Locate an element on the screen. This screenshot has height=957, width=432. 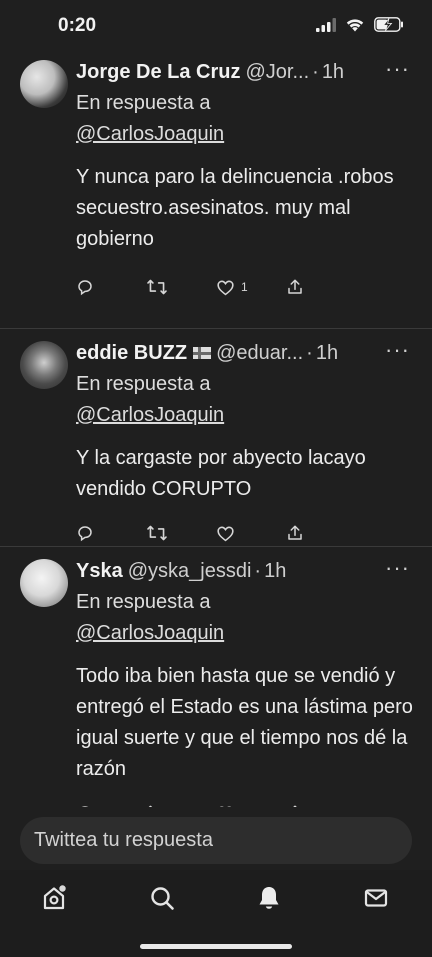
tweet-header: Yska @yska_jessdi · 1h is located at coordinates (246, 571).